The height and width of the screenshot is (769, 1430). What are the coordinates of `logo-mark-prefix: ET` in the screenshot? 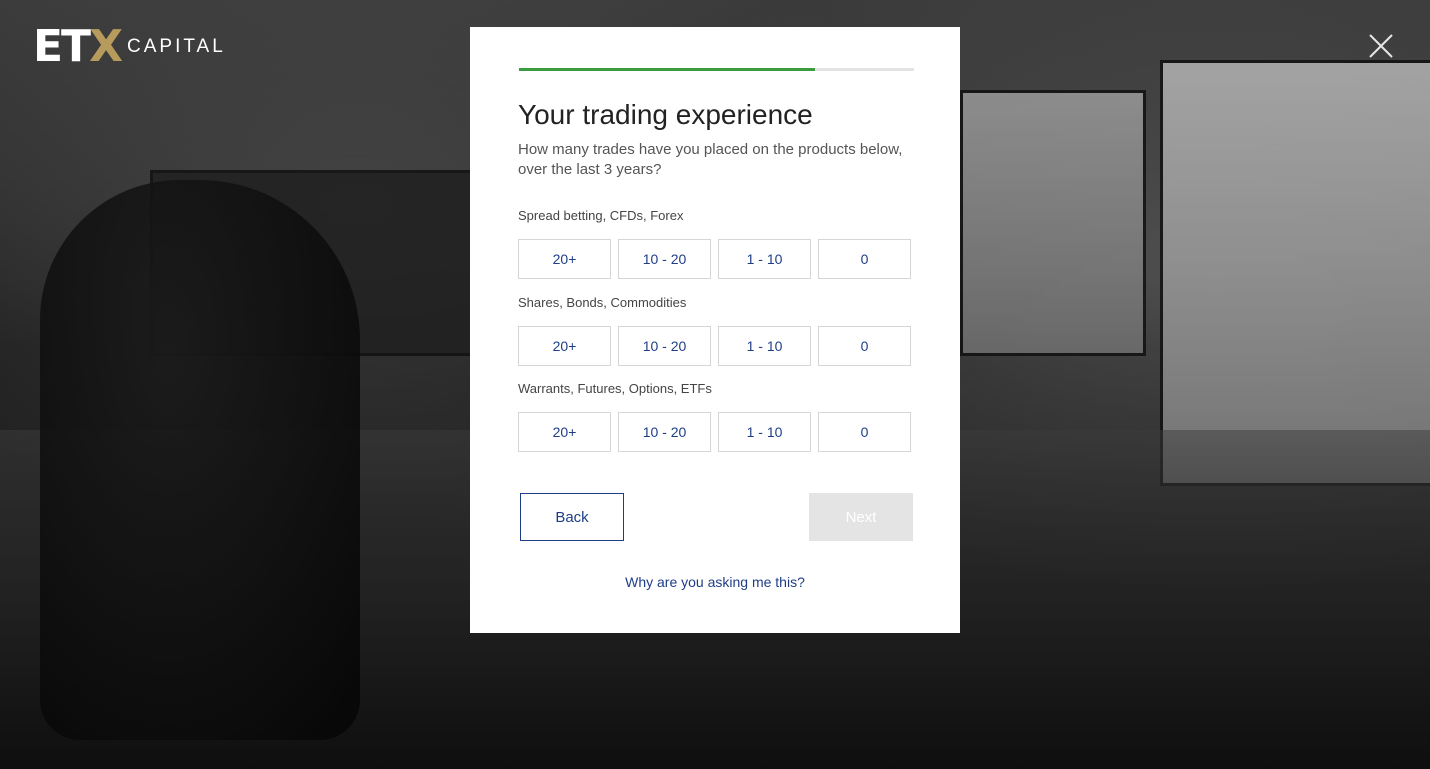 It's located at (62, 46).